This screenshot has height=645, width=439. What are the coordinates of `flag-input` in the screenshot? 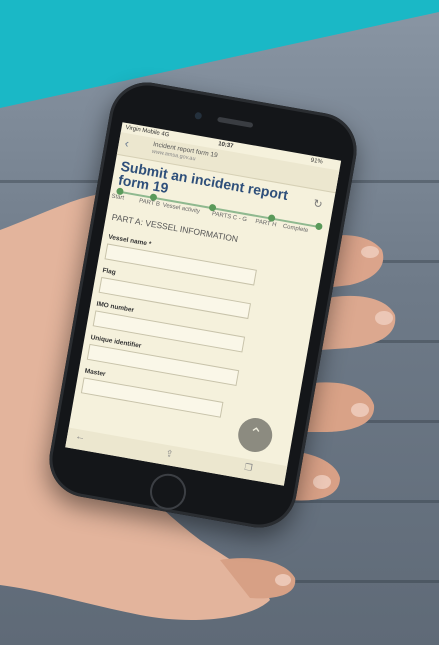 It's located at (175, 298).